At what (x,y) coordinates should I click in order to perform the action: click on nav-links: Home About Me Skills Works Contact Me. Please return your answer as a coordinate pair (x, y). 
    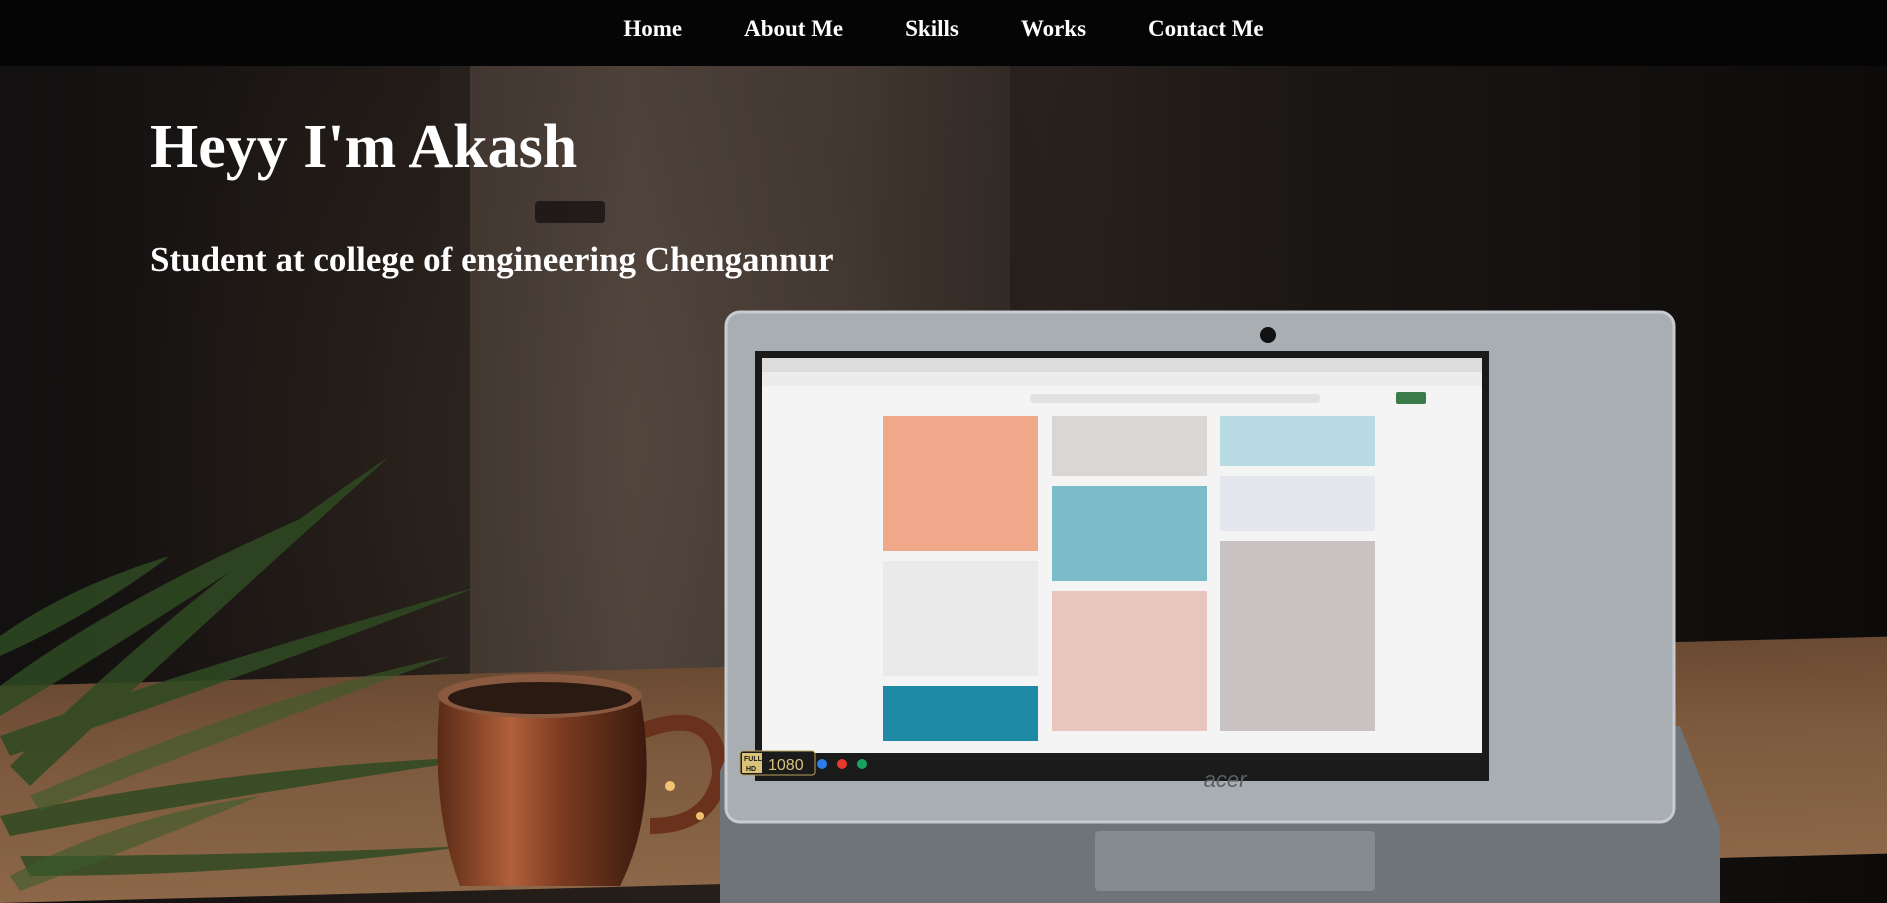
    Looking at the image, I should click on (943, 29).